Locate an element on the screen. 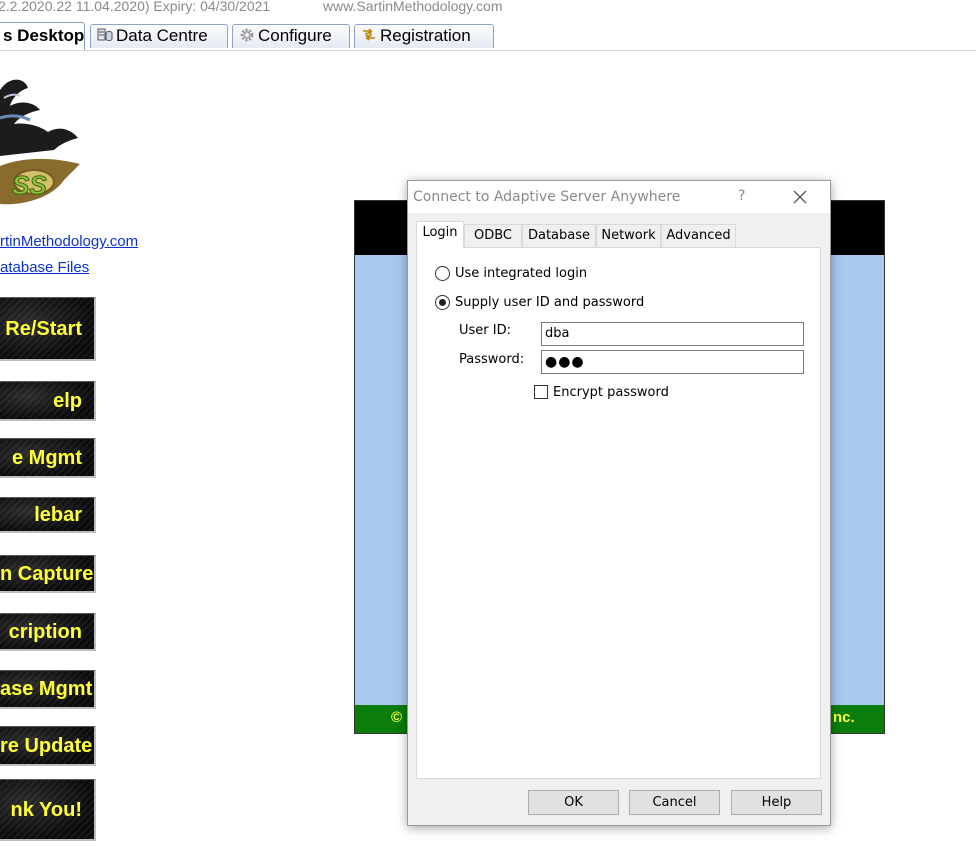 The width and height of the screenshot is (976, 866). close-icon is located at coordinates (800, 197).